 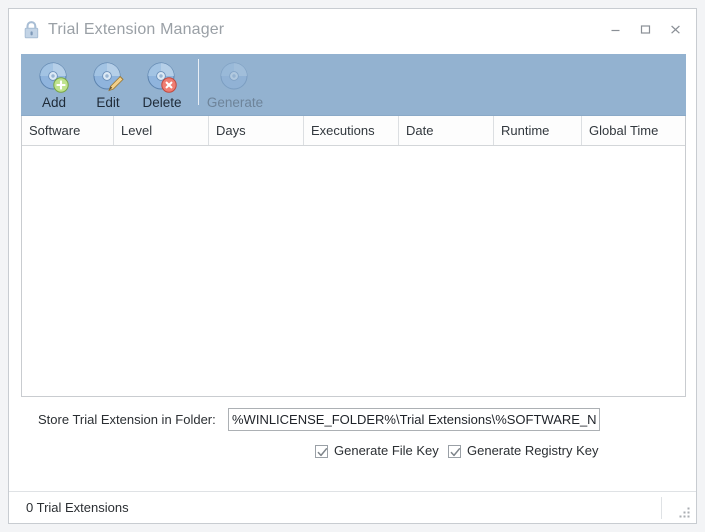 I want to click on options-row: Generate File Key Generate Registry Key, so click(x=353, y=454).